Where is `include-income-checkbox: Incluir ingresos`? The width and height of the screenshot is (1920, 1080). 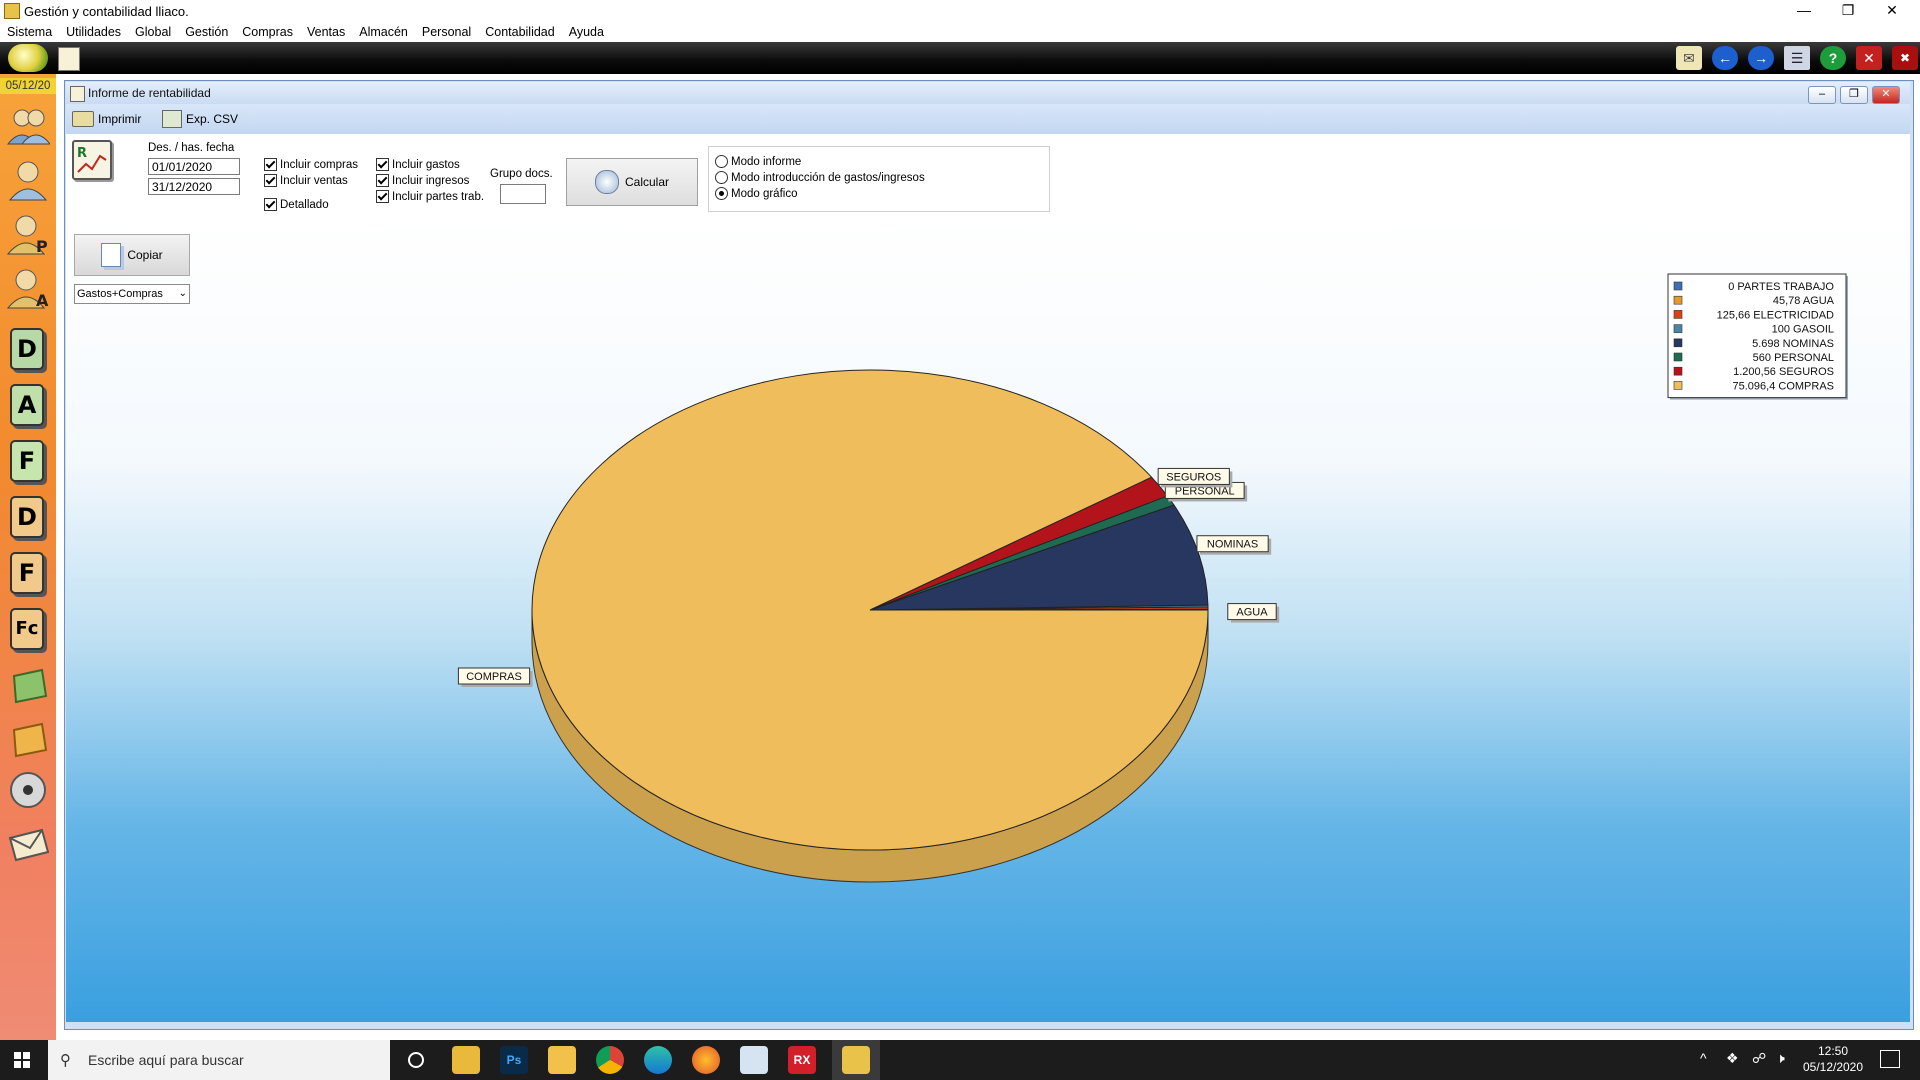 include-income-checkbox: Incluir ingresos is located at coordinates (422, 180).